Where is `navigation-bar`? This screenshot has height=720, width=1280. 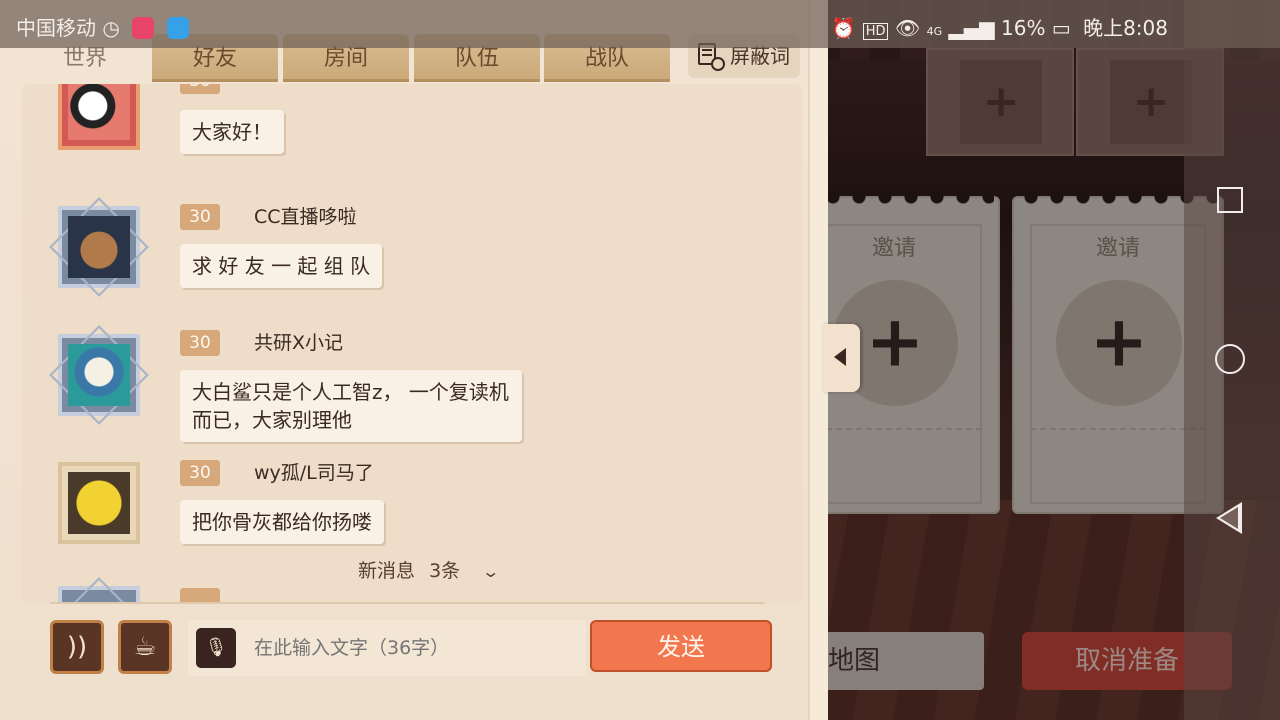 navigation-bar is located at coordinates (1232, 360).